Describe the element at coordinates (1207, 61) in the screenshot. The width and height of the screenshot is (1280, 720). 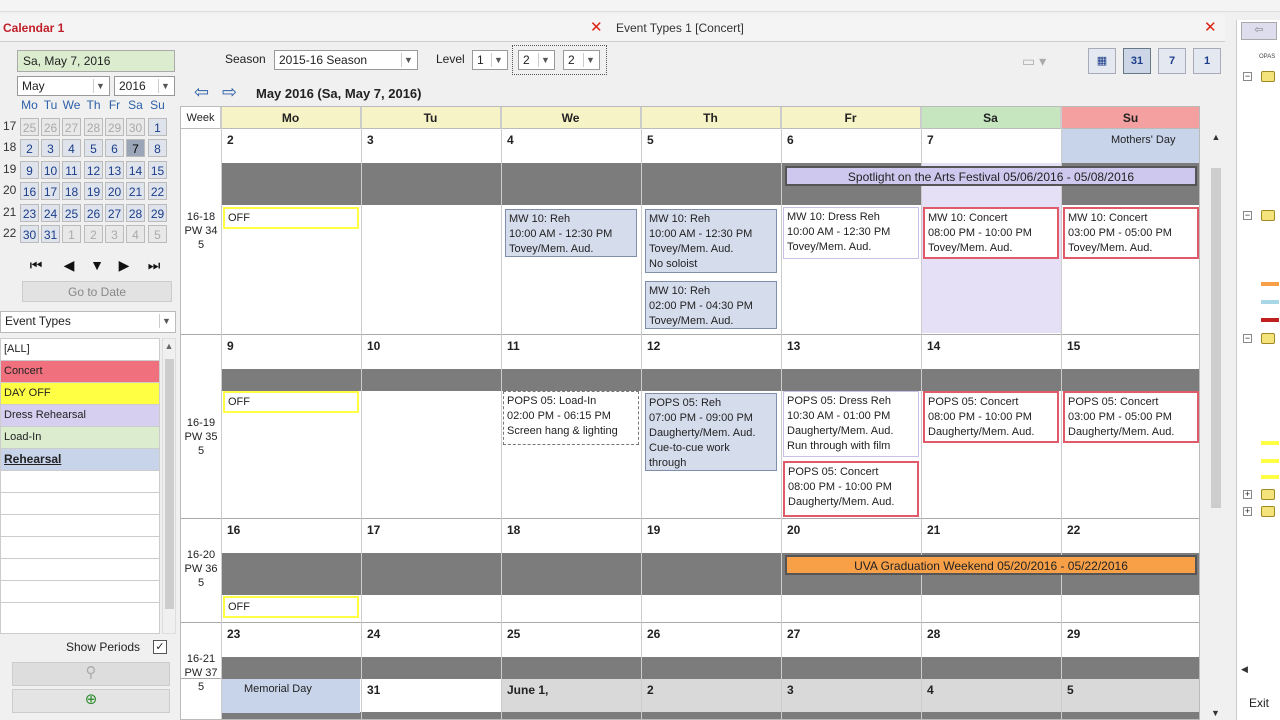
I see `day-view-icon: 1` at that location.